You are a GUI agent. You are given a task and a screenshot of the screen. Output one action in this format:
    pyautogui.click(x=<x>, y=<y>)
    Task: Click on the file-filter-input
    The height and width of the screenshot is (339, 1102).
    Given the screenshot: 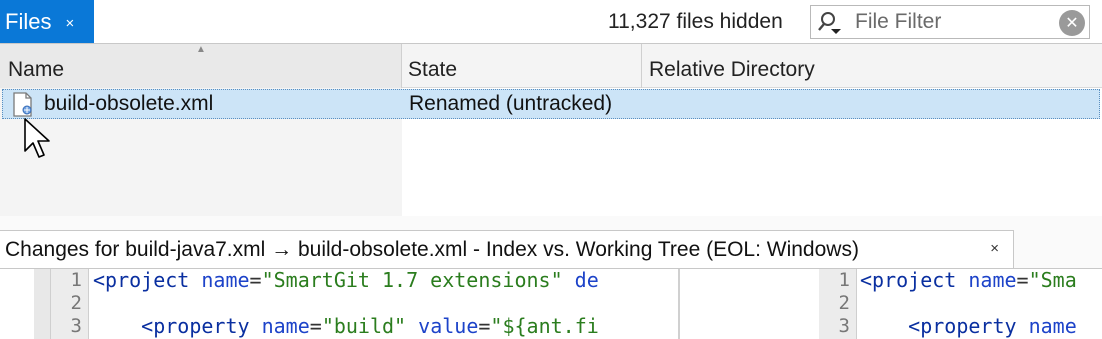 What is the action you would take?
    pyautogui.click(x=953, y=22)
    